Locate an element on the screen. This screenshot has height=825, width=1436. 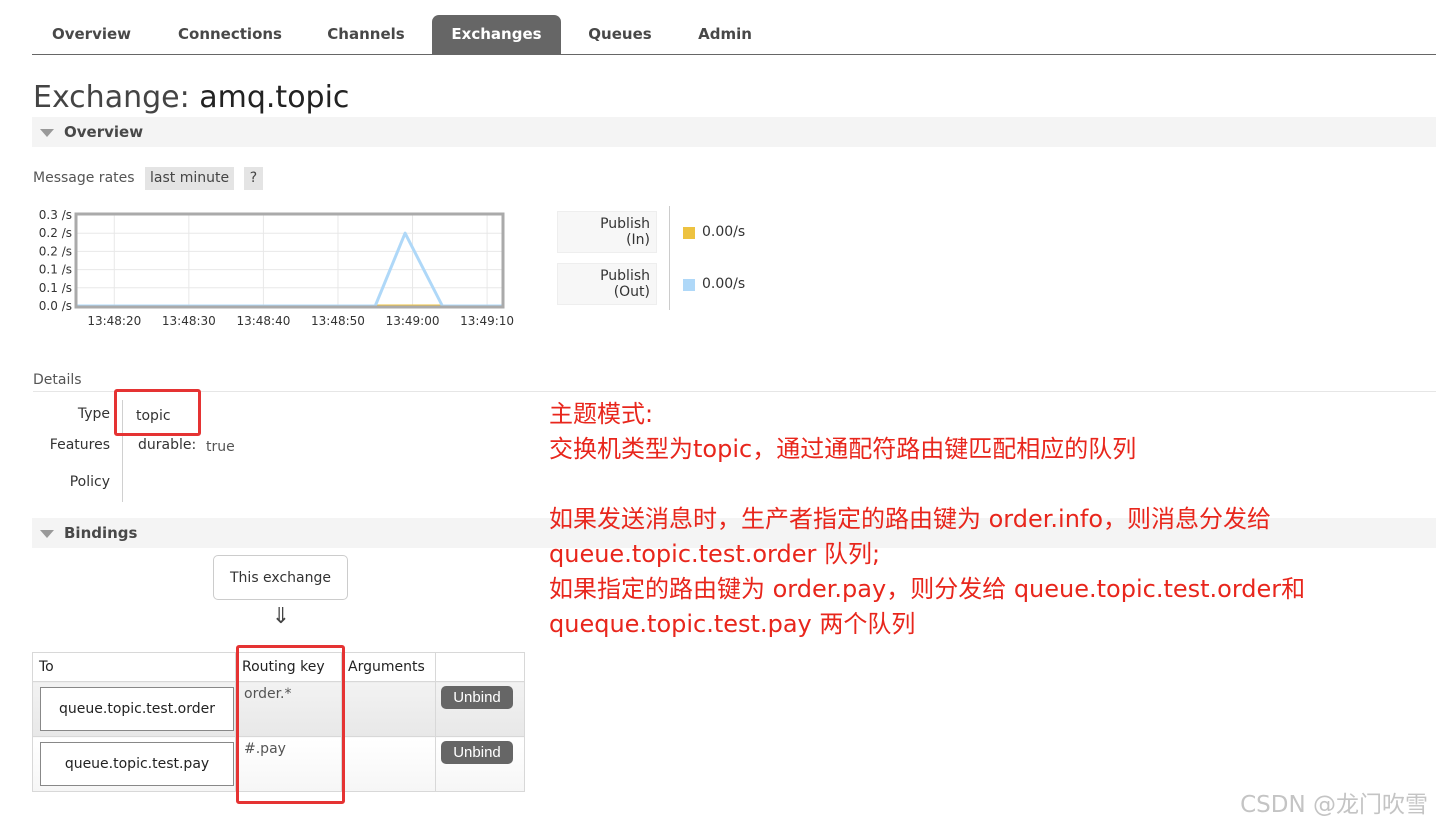
chart-x-tick-label: 13:48:20 is located at coordinates (114, 321).